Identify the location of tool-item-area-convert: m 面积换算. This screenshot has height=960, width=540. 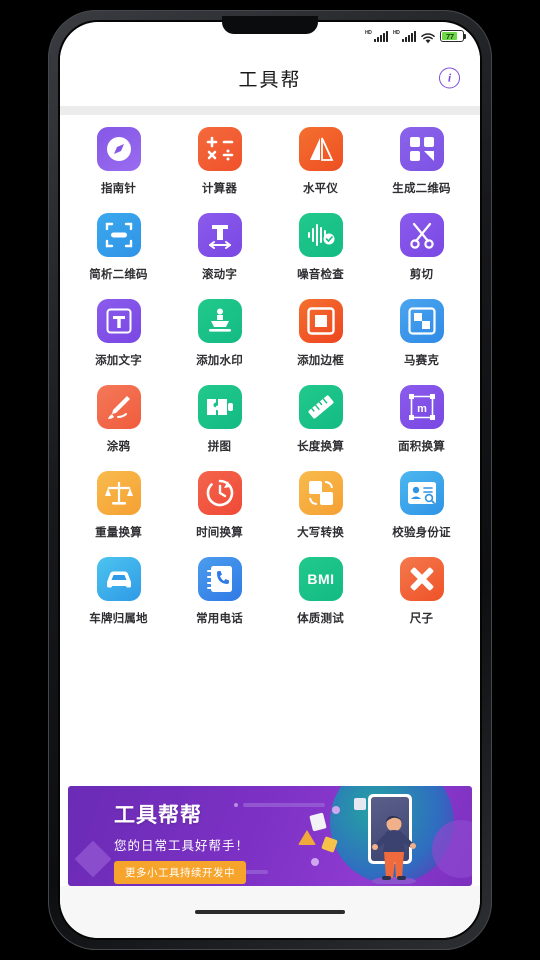
(421, 419).